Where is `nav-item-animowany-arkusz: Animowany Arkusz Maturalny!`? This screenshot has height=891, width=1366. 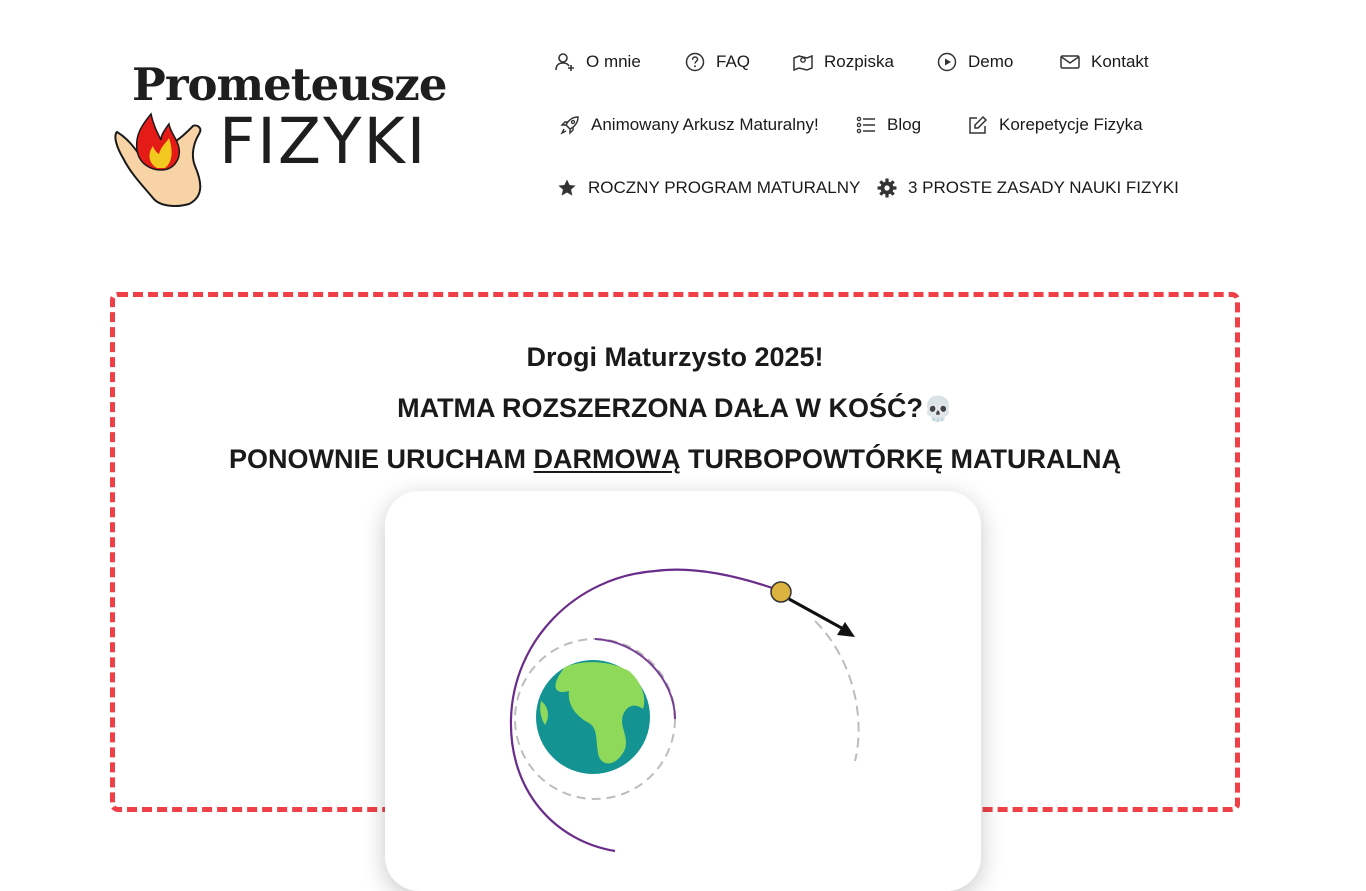
nav-item-animowany-arkusz: Animowany Arkusz Maturalny! is located at coordinates (689, 125).